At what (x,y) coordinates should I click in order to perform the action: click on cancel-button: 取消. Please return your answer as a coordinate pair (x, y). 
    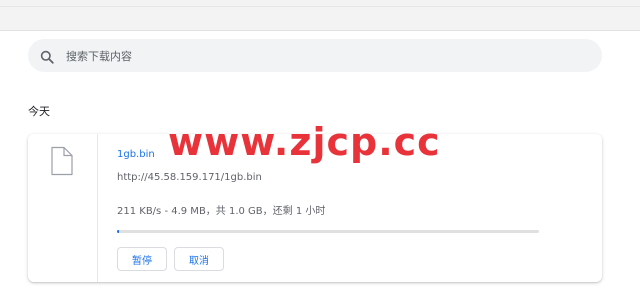
    Looking at the image, I should click on (199, 259).